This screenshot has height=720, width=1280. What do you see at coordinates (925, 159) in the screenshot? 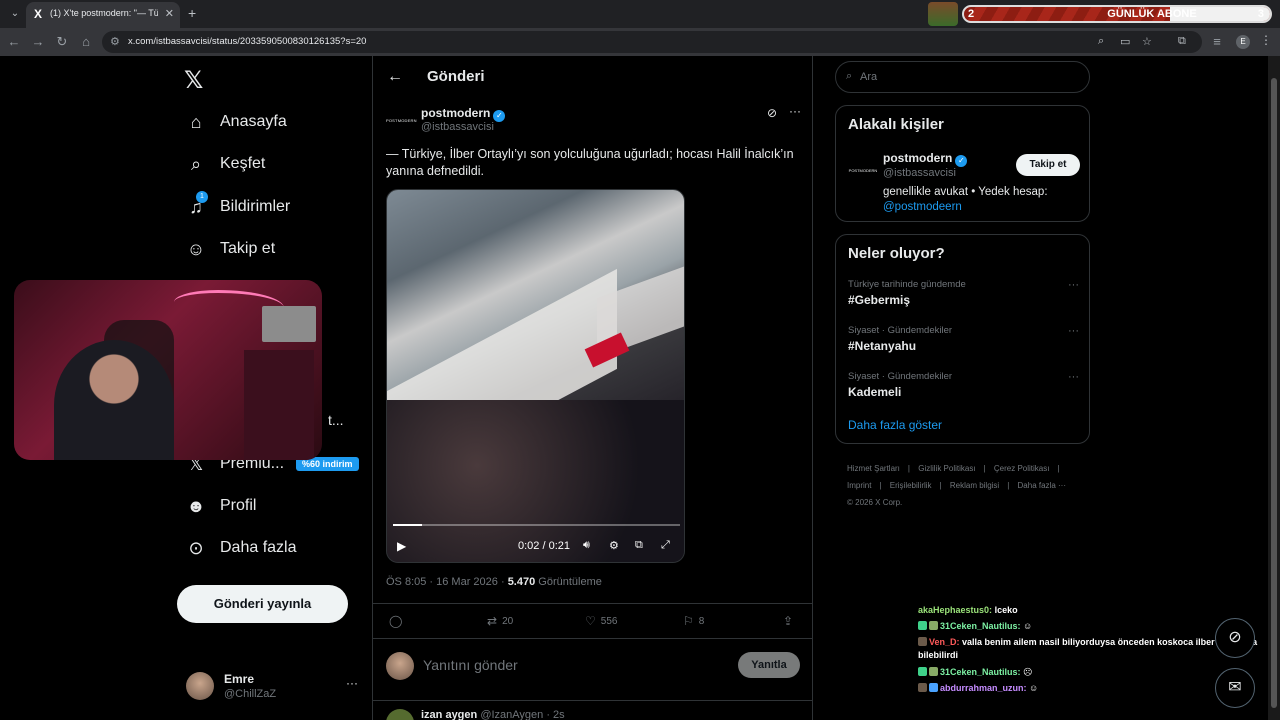
I see `related-name: postmodern ✓` at bounding box center [925, 159].